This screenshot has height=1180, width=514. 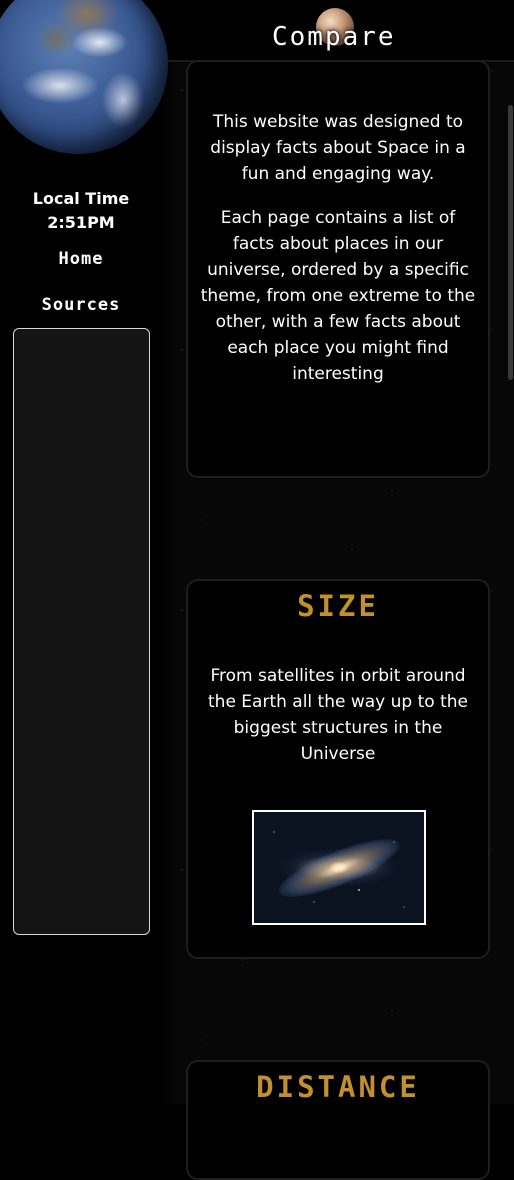 I want to click on scrollbar, so click(x=510, y=242).